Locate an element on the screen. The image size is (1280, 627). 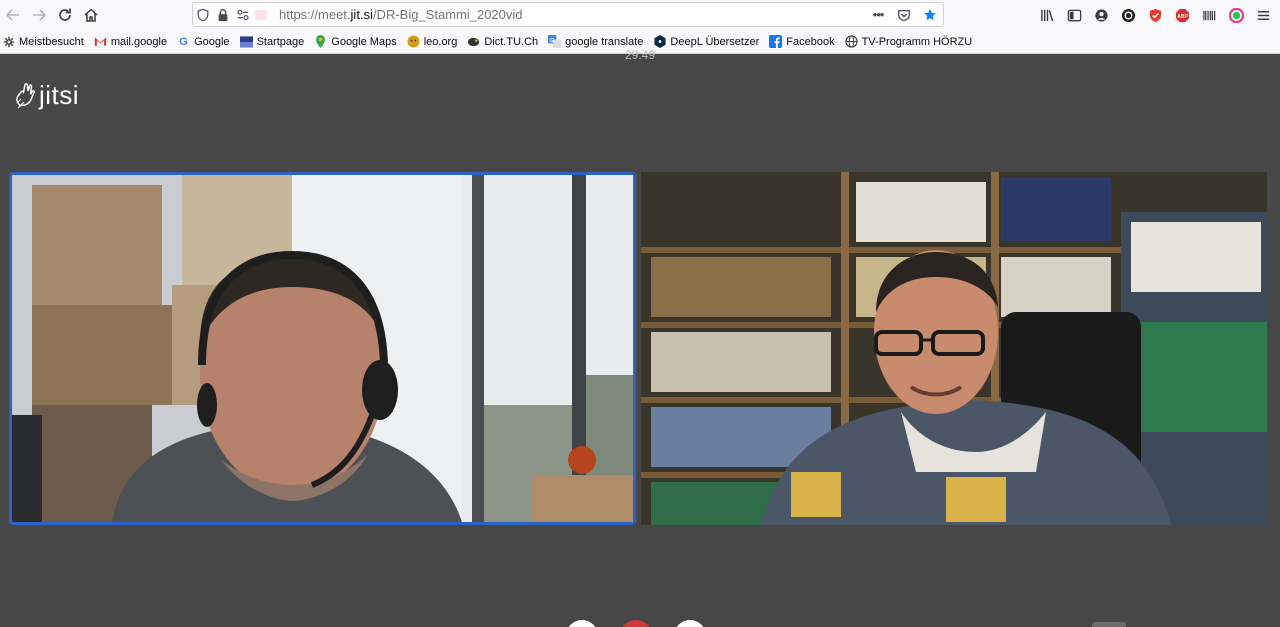
shield-icon is located at coordinates (203, 15).